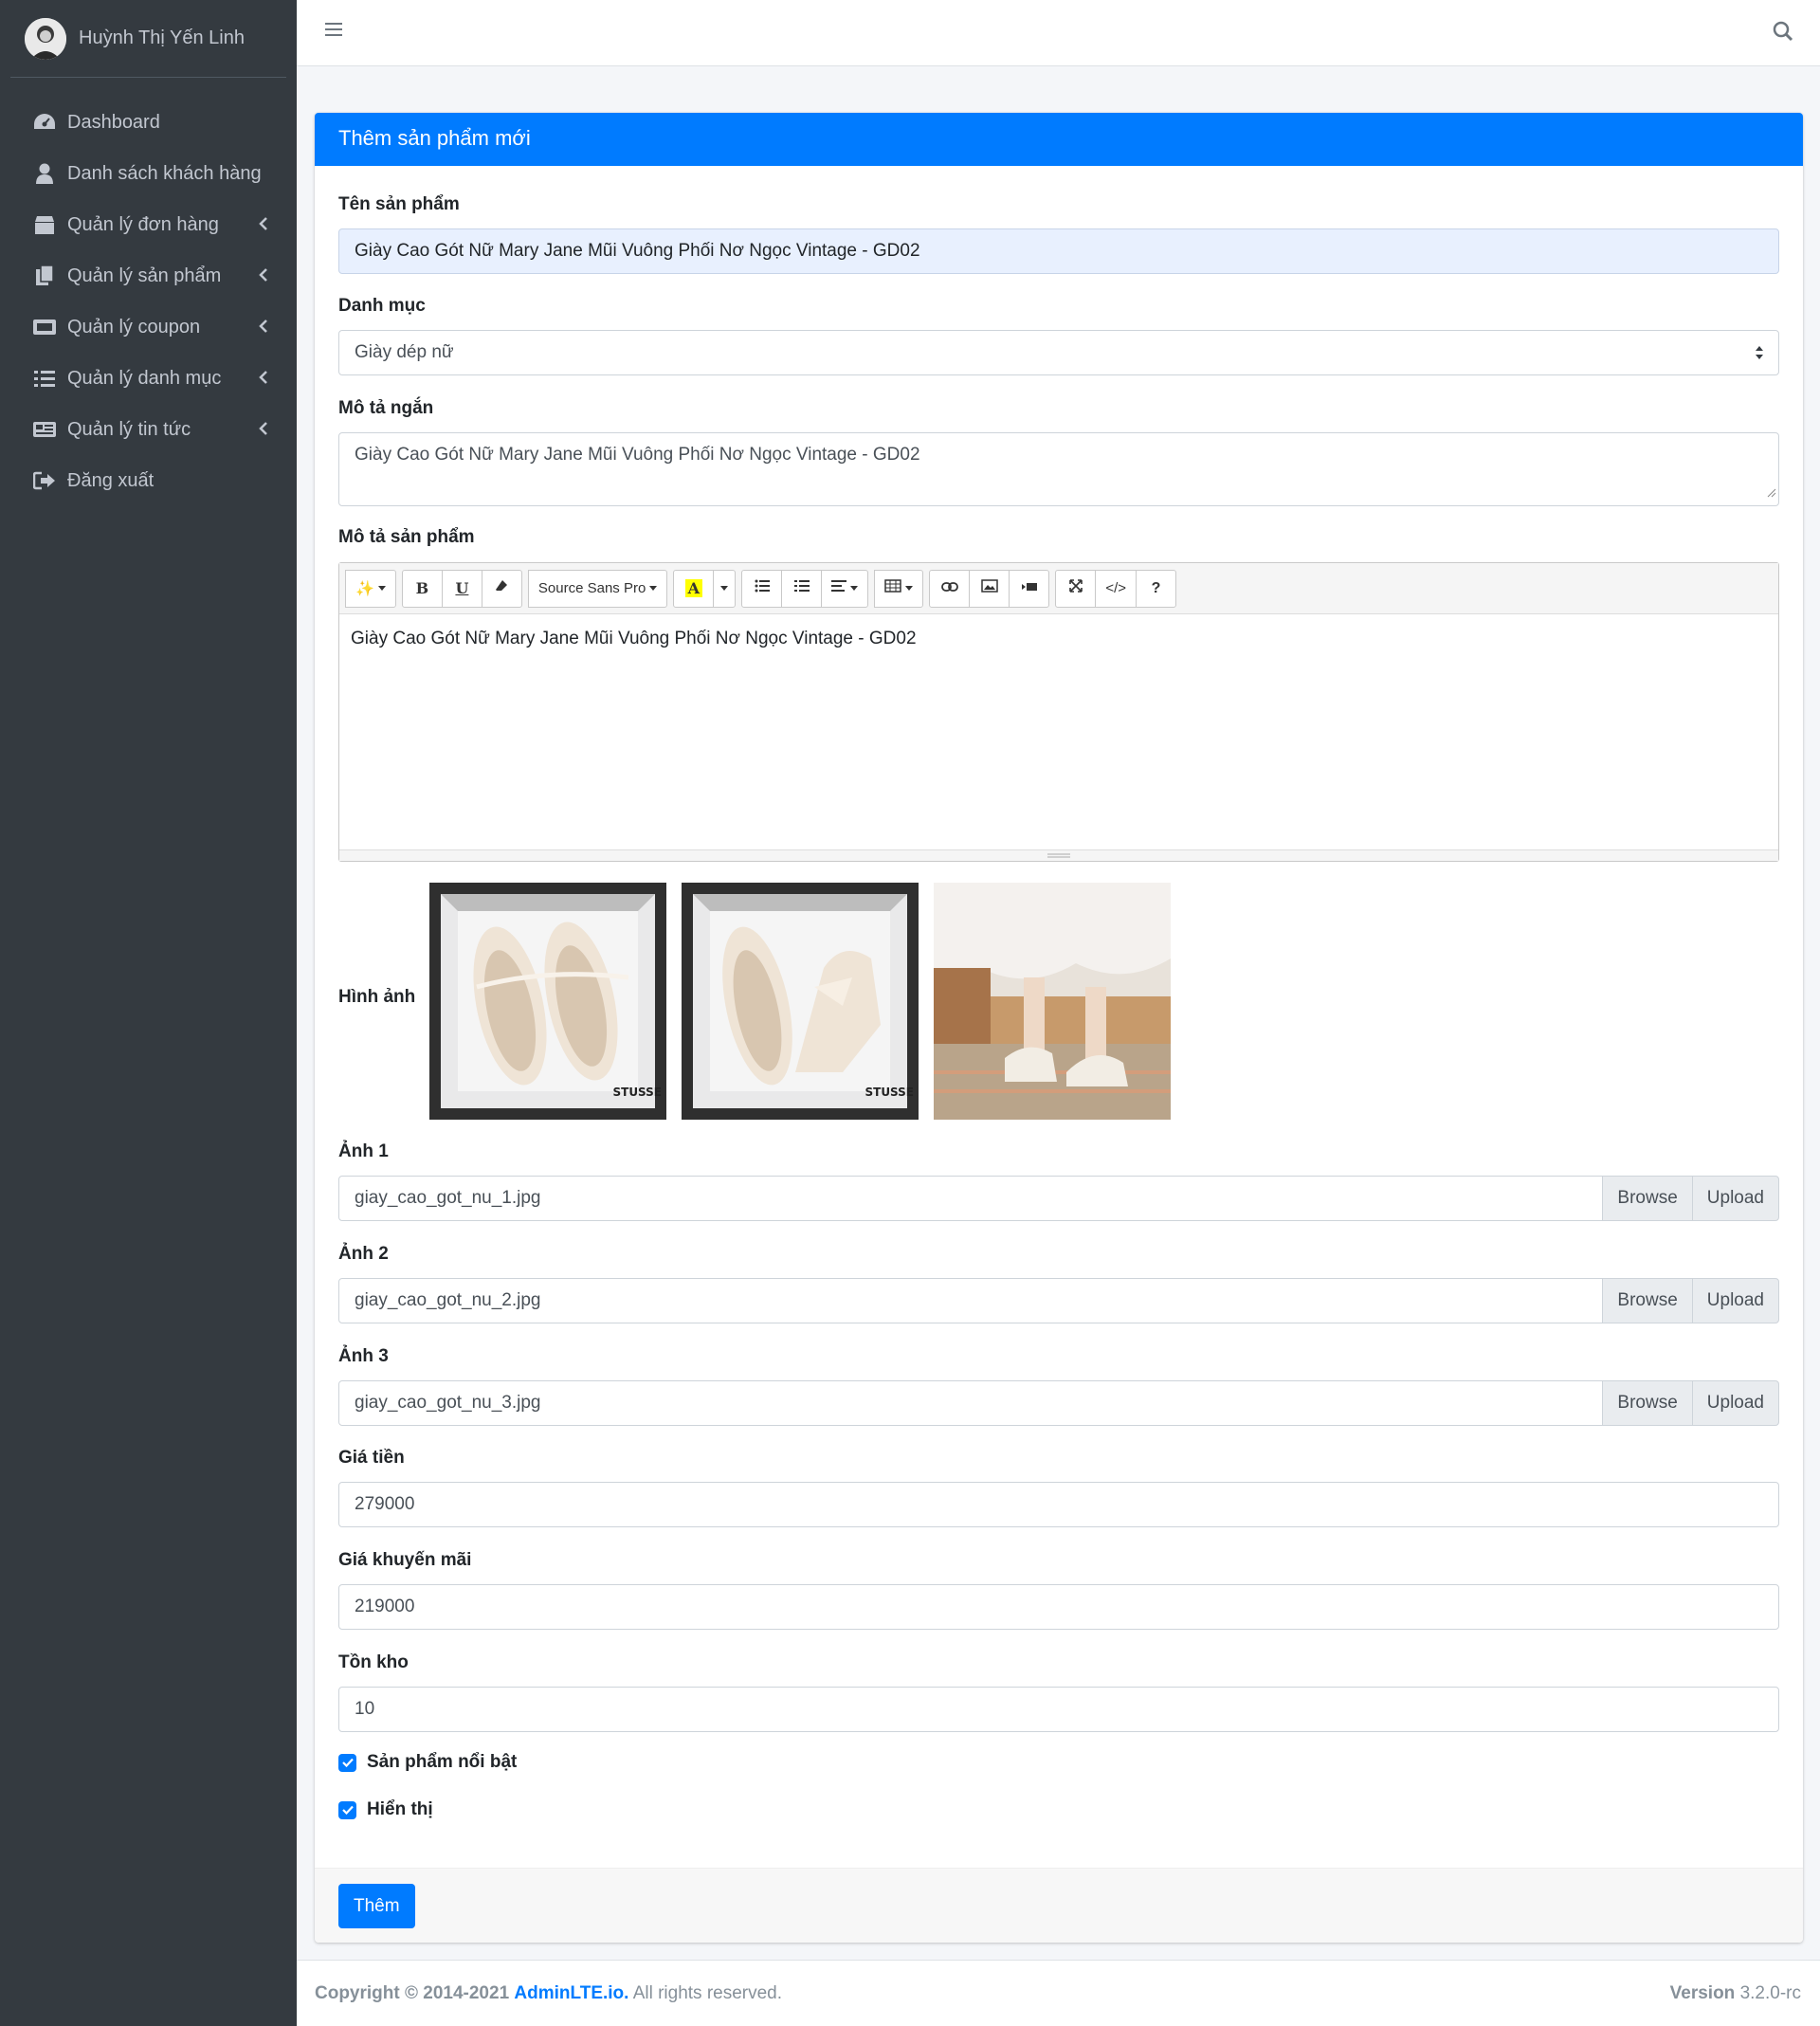  I want to click on expand-icon, so click(1076, 588).